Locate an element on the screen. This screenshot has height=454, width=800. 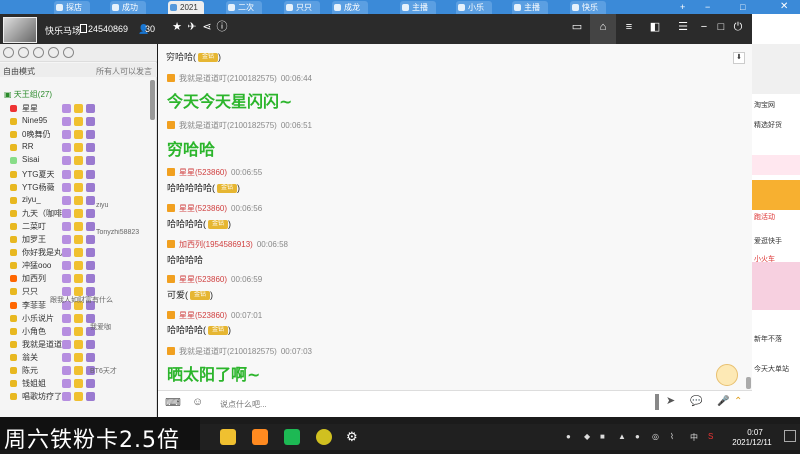
gamepad-icon: ◧ is located at coordinates (655, 27).